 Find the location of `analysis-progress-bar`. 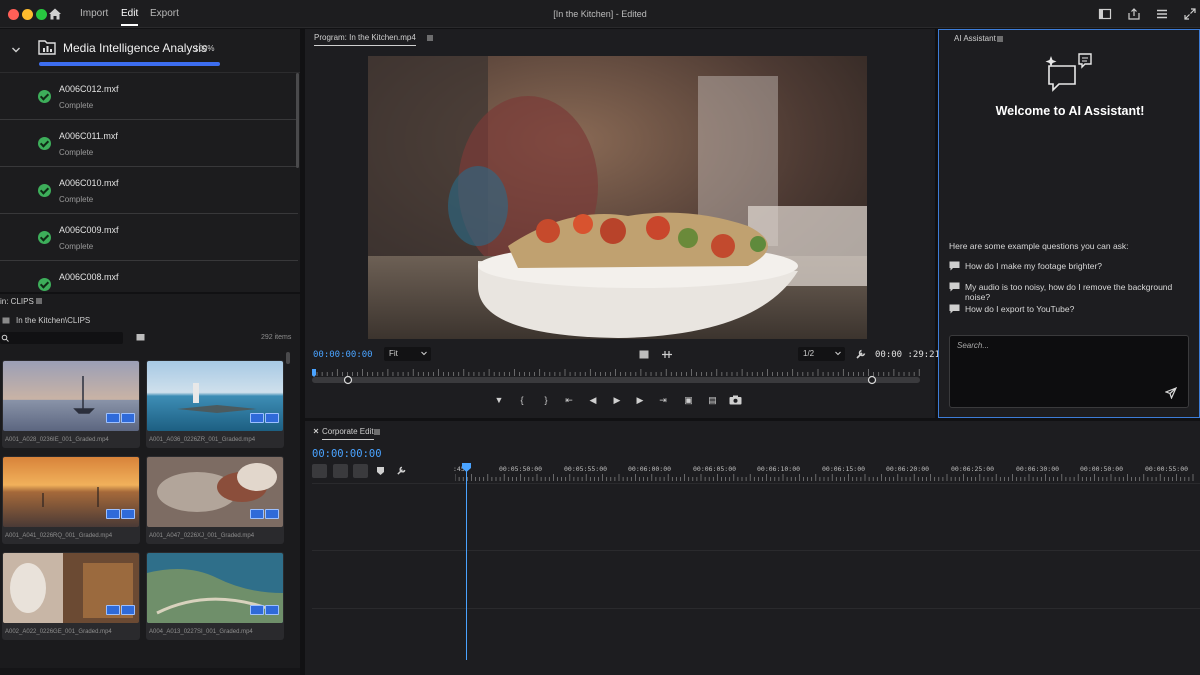

analysis-progress-bar is located at coordinates (129, 64).